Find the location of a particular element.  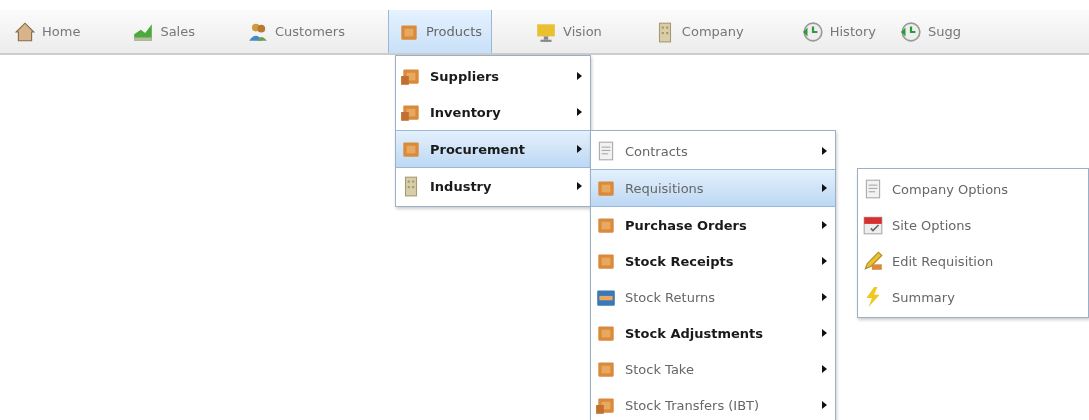

nav-tab: Products is located at coordinates (440, 31).